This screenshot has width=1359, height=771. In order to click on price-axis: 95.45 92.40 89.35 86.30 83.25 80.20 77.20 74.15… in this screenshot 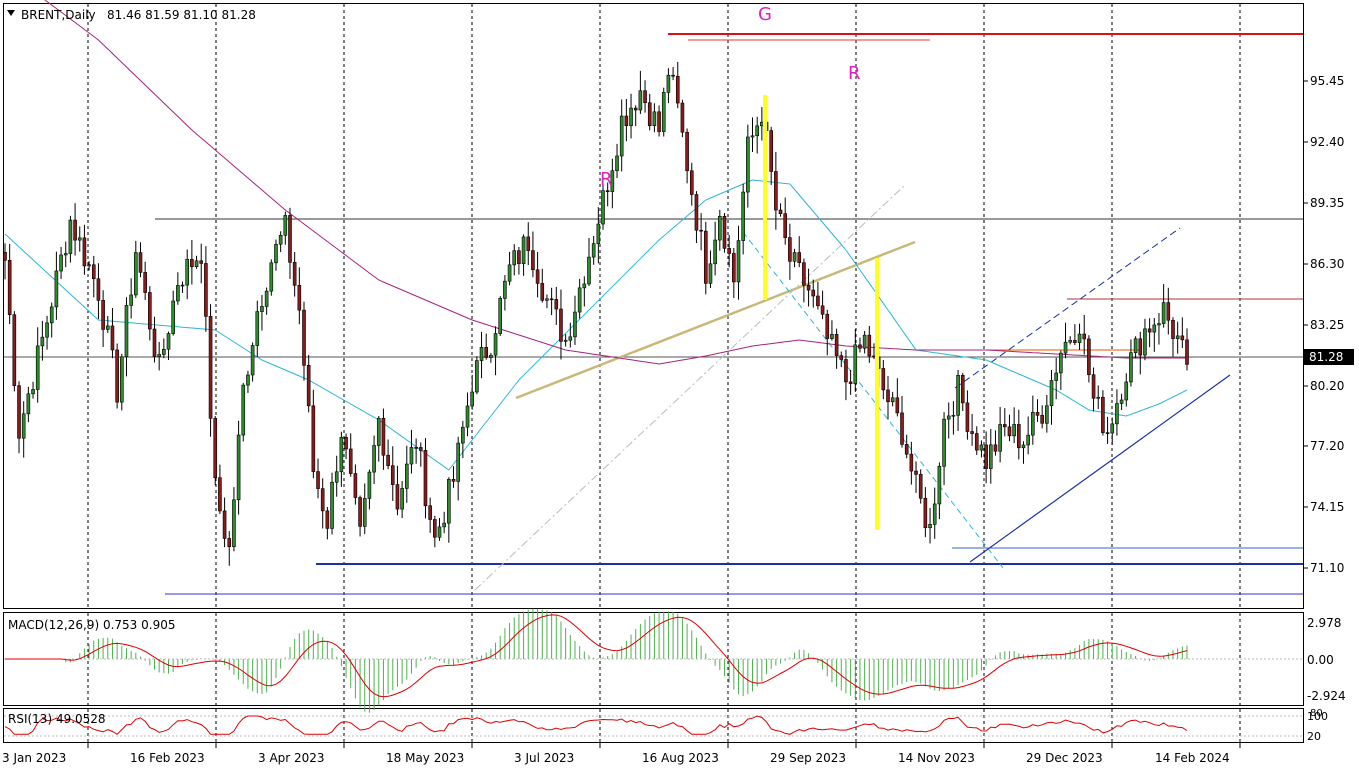, I will do `click(1323, 324)`.